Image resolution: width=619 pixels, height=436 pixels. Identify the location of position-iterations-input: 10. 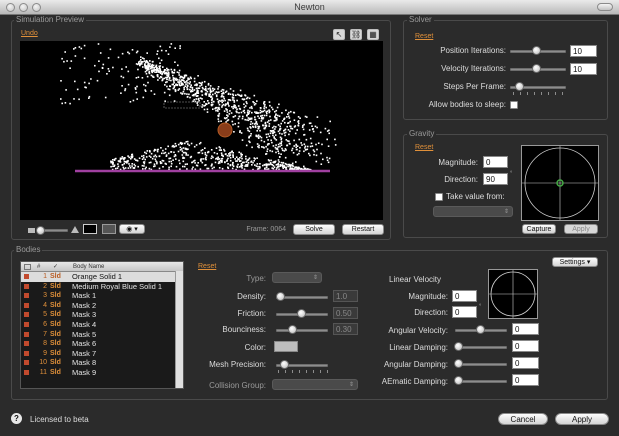
(583, 51).